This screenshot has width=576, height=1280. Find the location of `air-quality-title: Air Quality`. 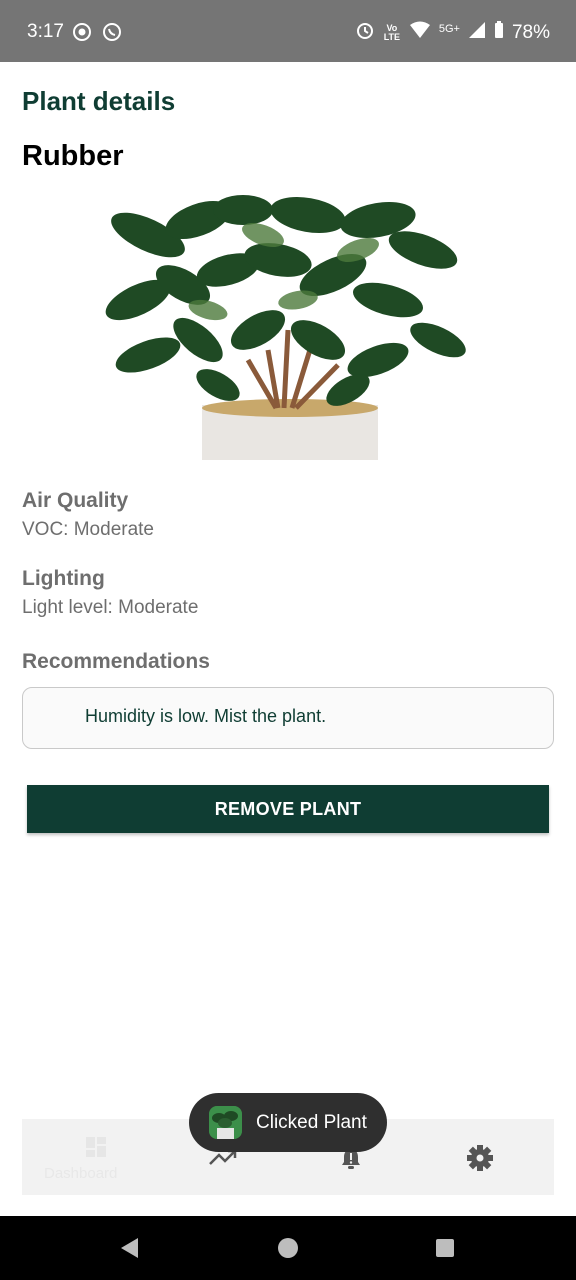

air-quality-title: Air Quality is located at coordinates (75, 500).